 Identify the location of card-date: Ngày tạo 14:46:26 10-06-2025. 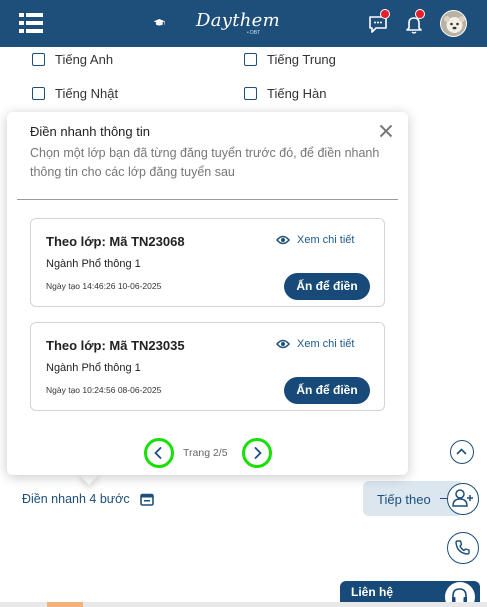
(104, 286).